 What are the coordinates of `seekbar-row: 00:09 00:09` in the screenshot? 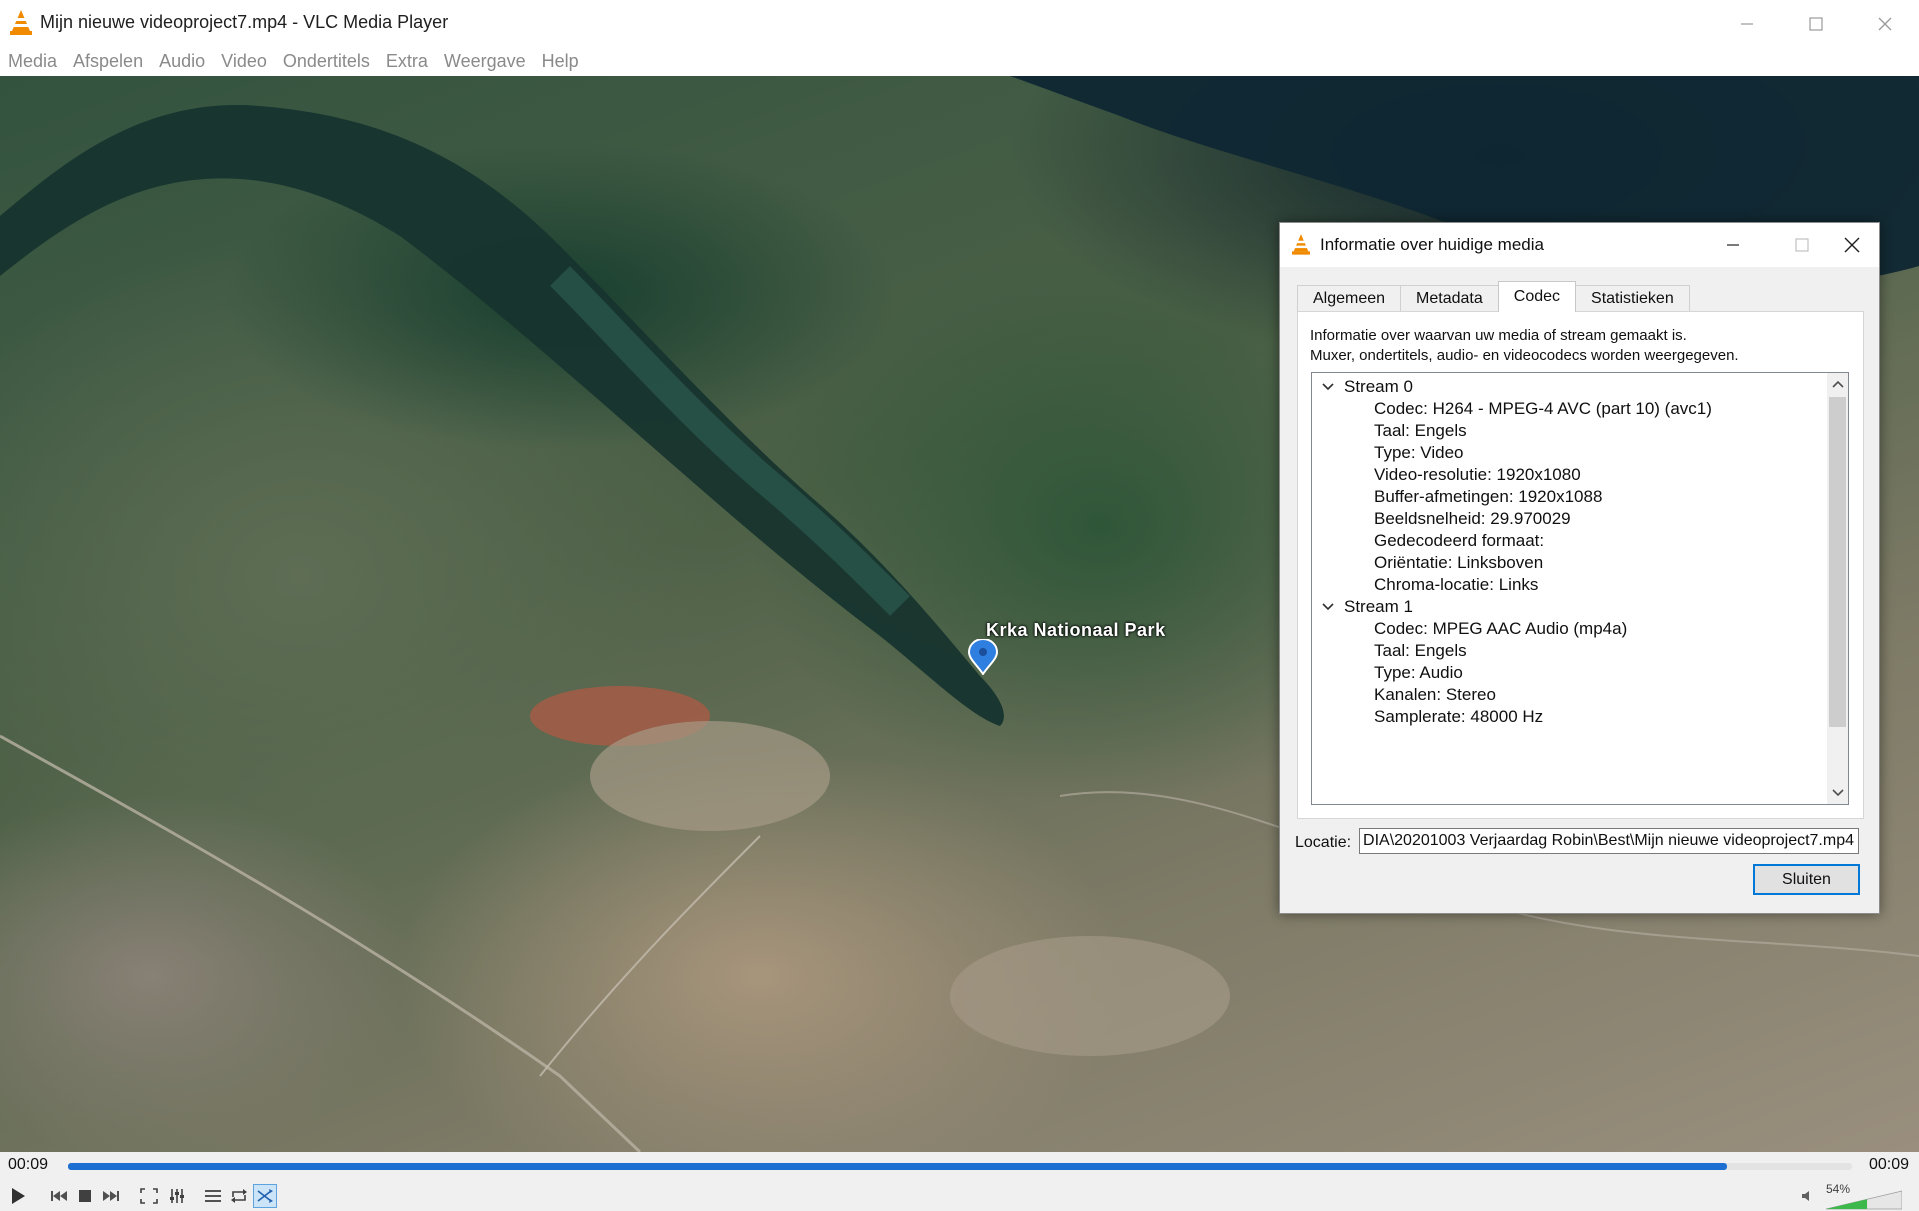 It's located at (959, 1166).